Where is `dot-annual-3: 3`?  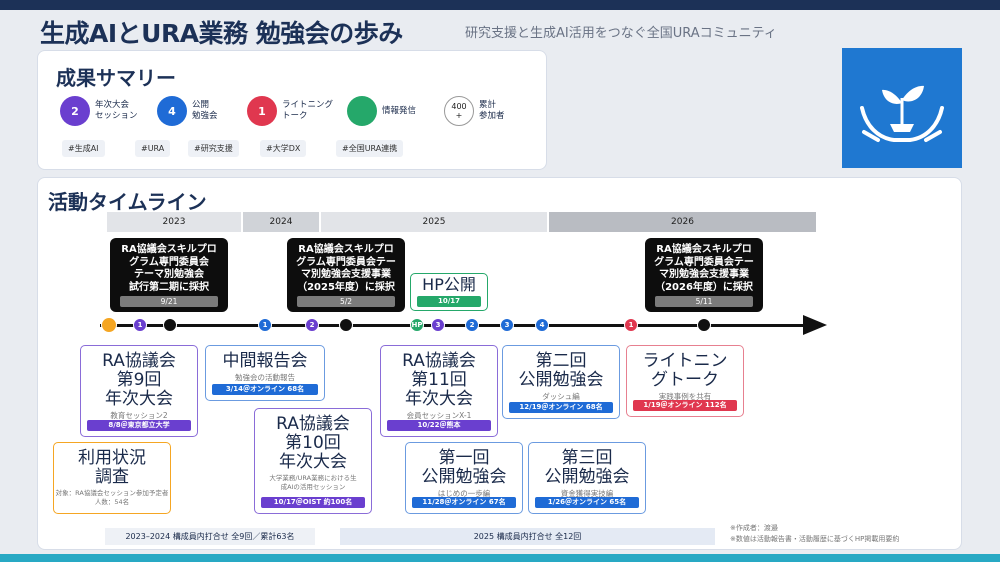 dot-annual-3: 3 is located at coordinates (438, 325).